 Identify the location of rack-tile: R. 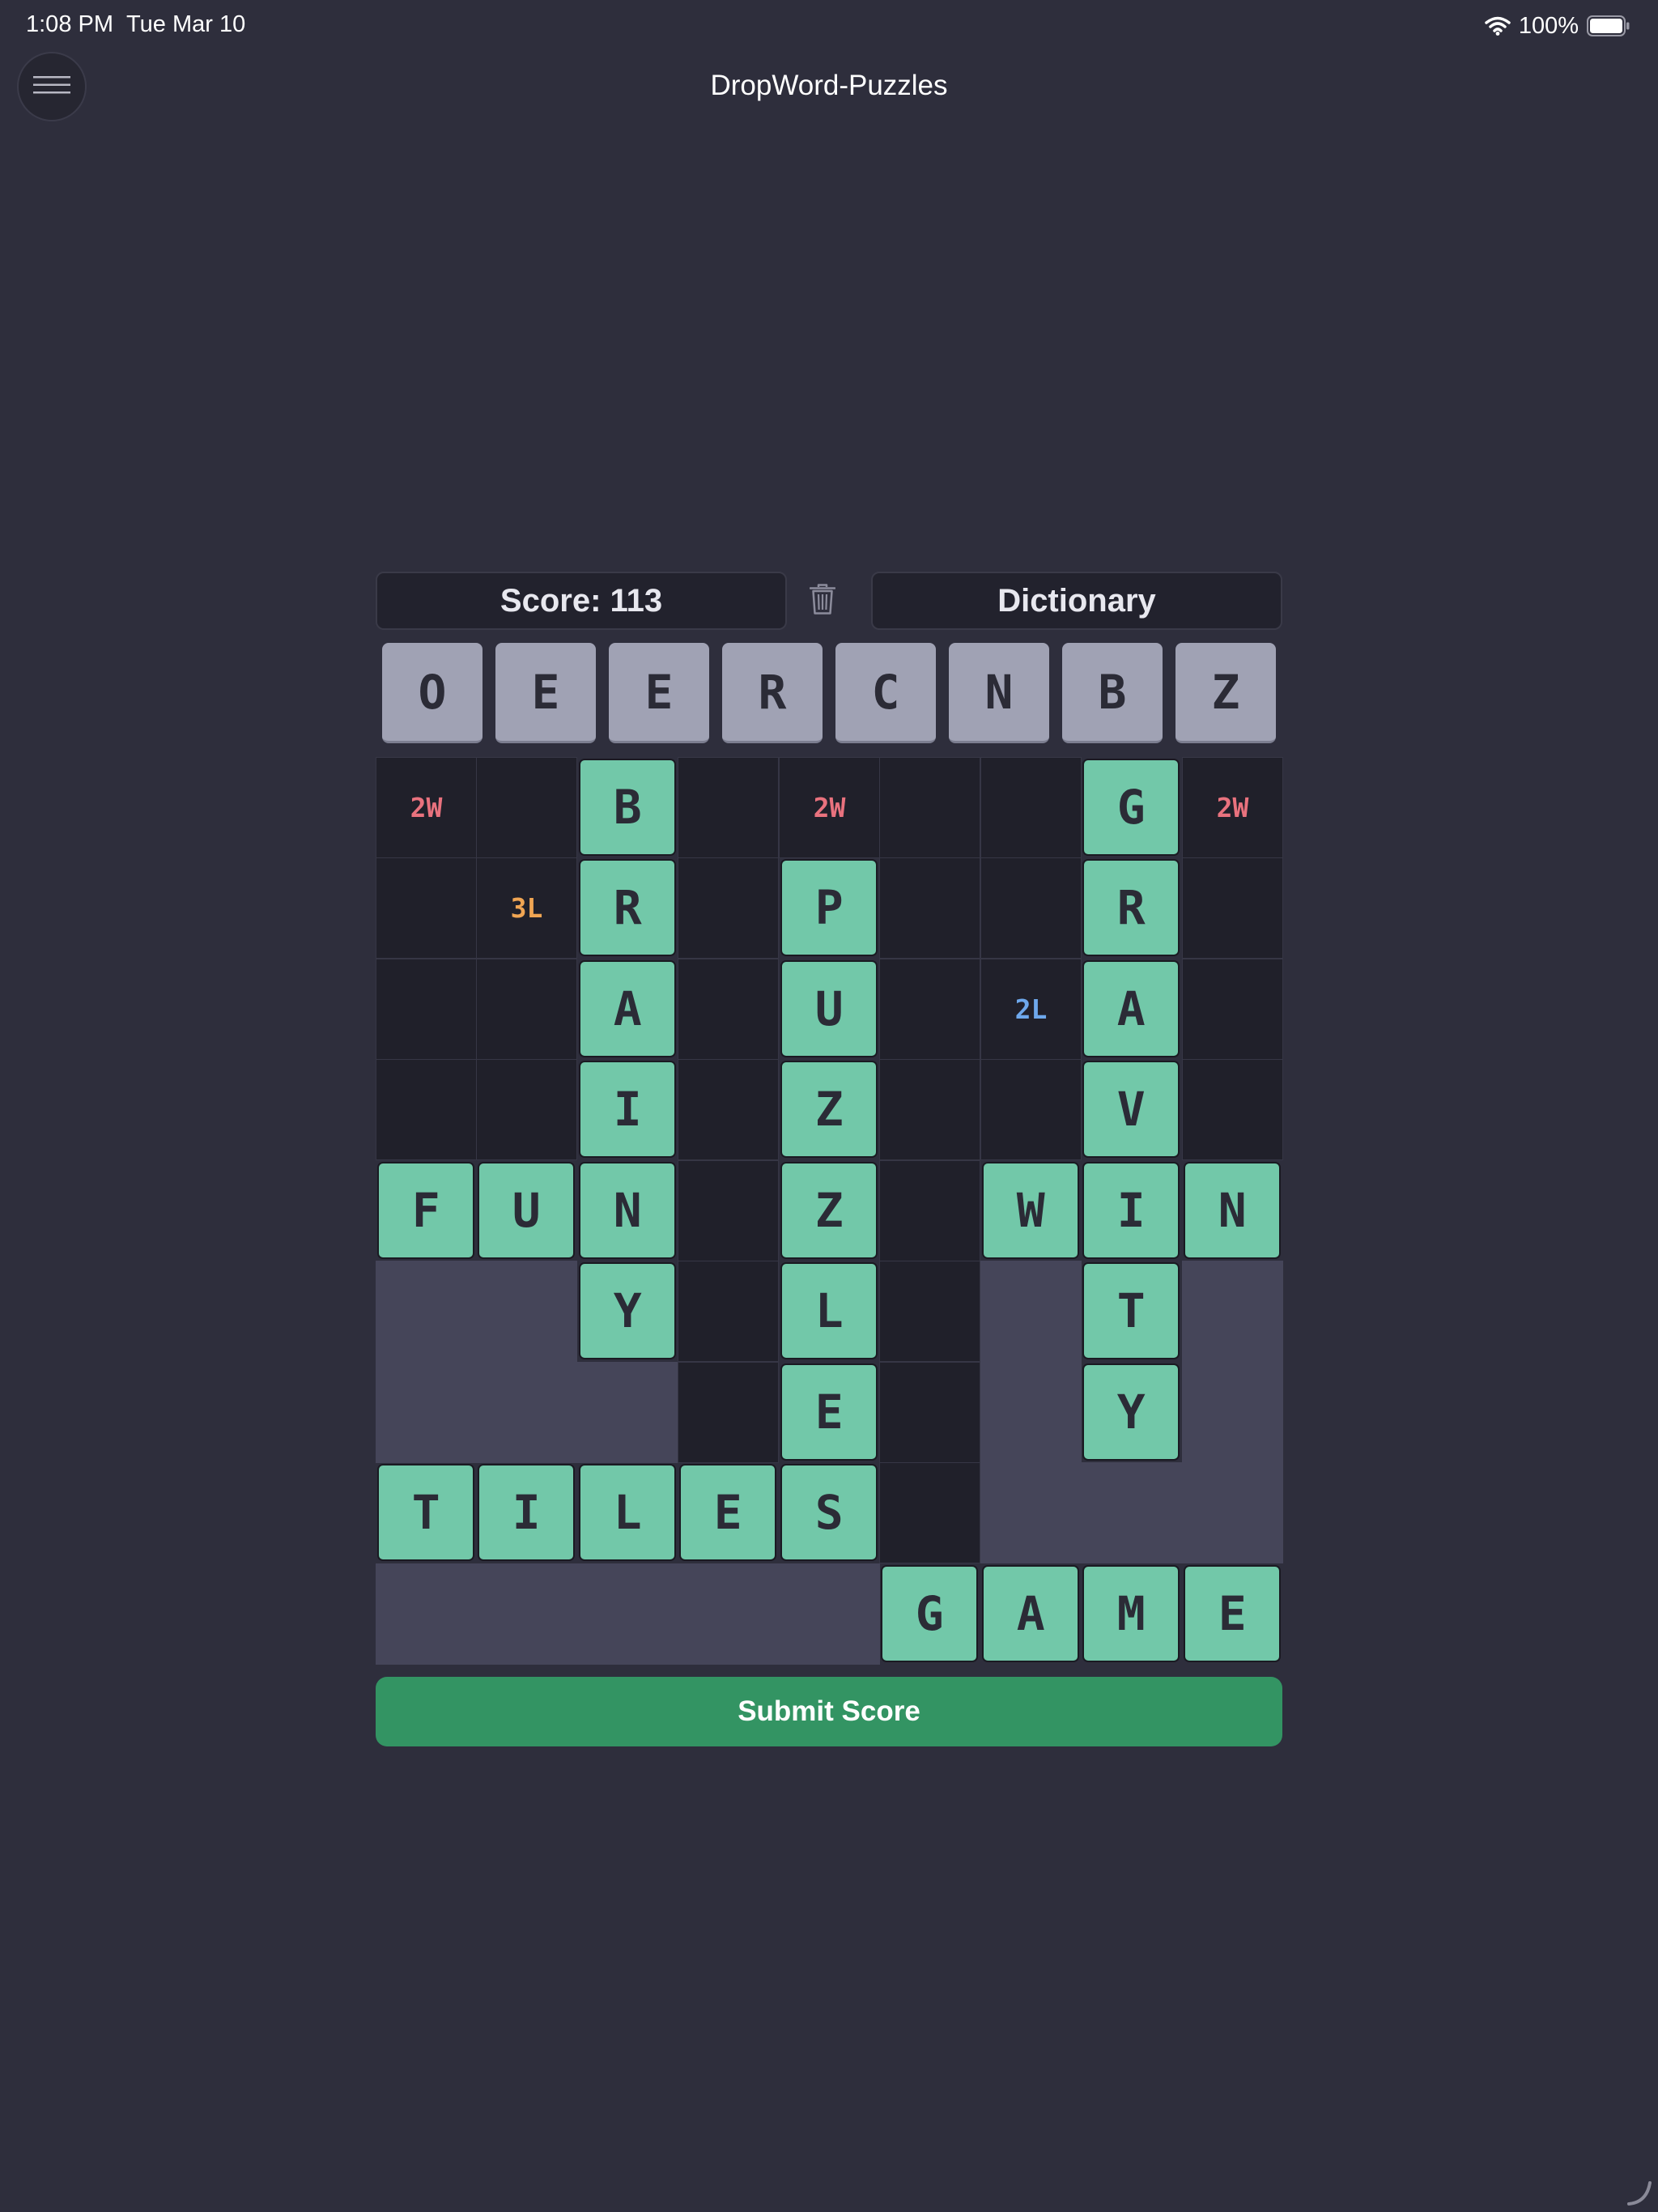
(772, 693).